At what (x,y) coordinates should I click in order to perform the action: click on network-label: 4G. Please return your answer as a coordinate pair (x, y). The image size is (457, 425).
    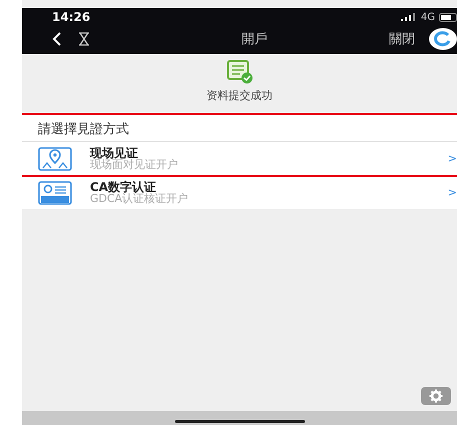
    Looking at the image, I should click on (427, 17).